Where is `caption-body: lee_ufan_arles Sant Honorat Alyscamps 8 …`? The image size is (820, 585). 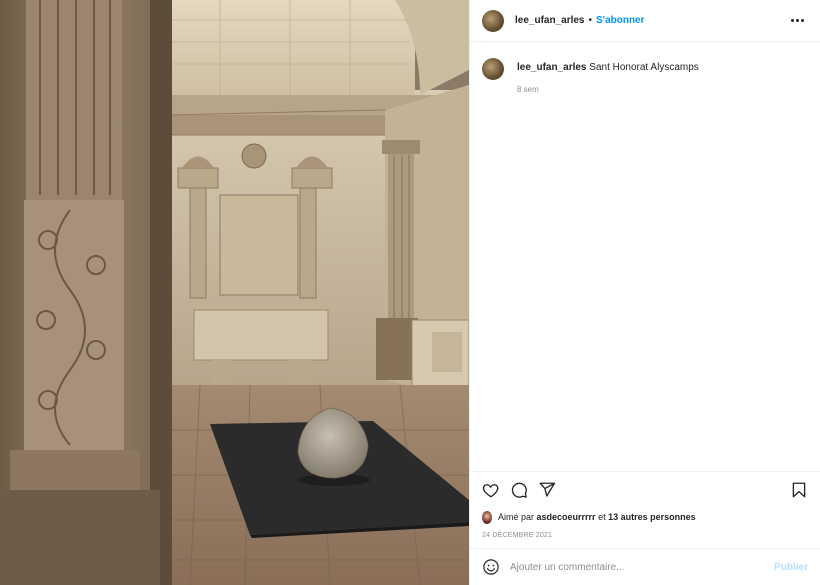
caption-body: lee_ufan_arles Sant Honorat Alyscamps 8 … is located at coordinates (608, 77).